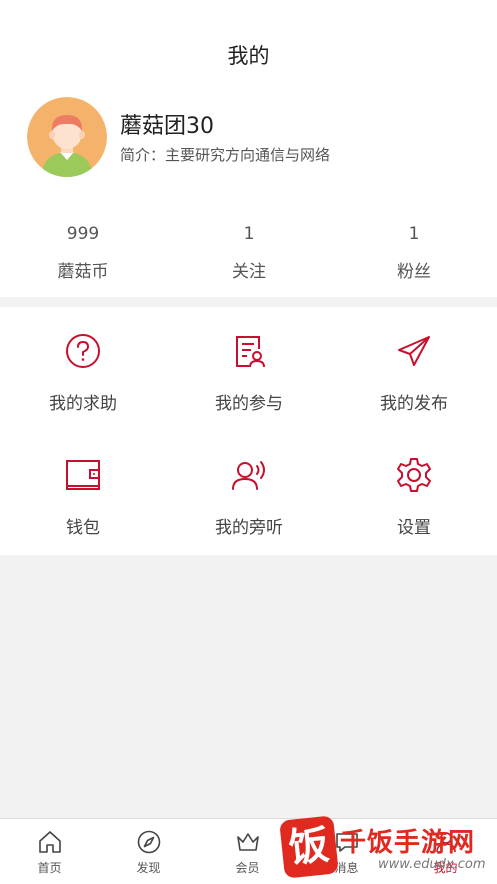 This screenshot has width=497, height=884. I want to click on user-listen-icon, so click(249, 475).